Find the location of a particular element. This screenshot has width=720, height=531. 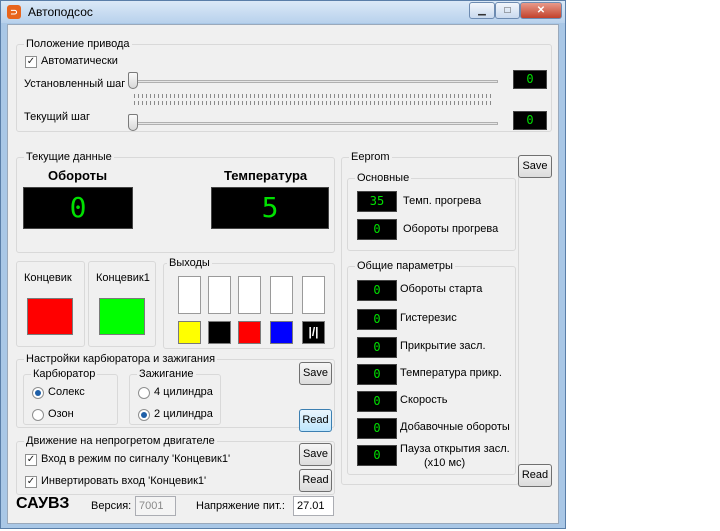

hysteresis-label: Гистерезис is located at coordinates (428, 318).